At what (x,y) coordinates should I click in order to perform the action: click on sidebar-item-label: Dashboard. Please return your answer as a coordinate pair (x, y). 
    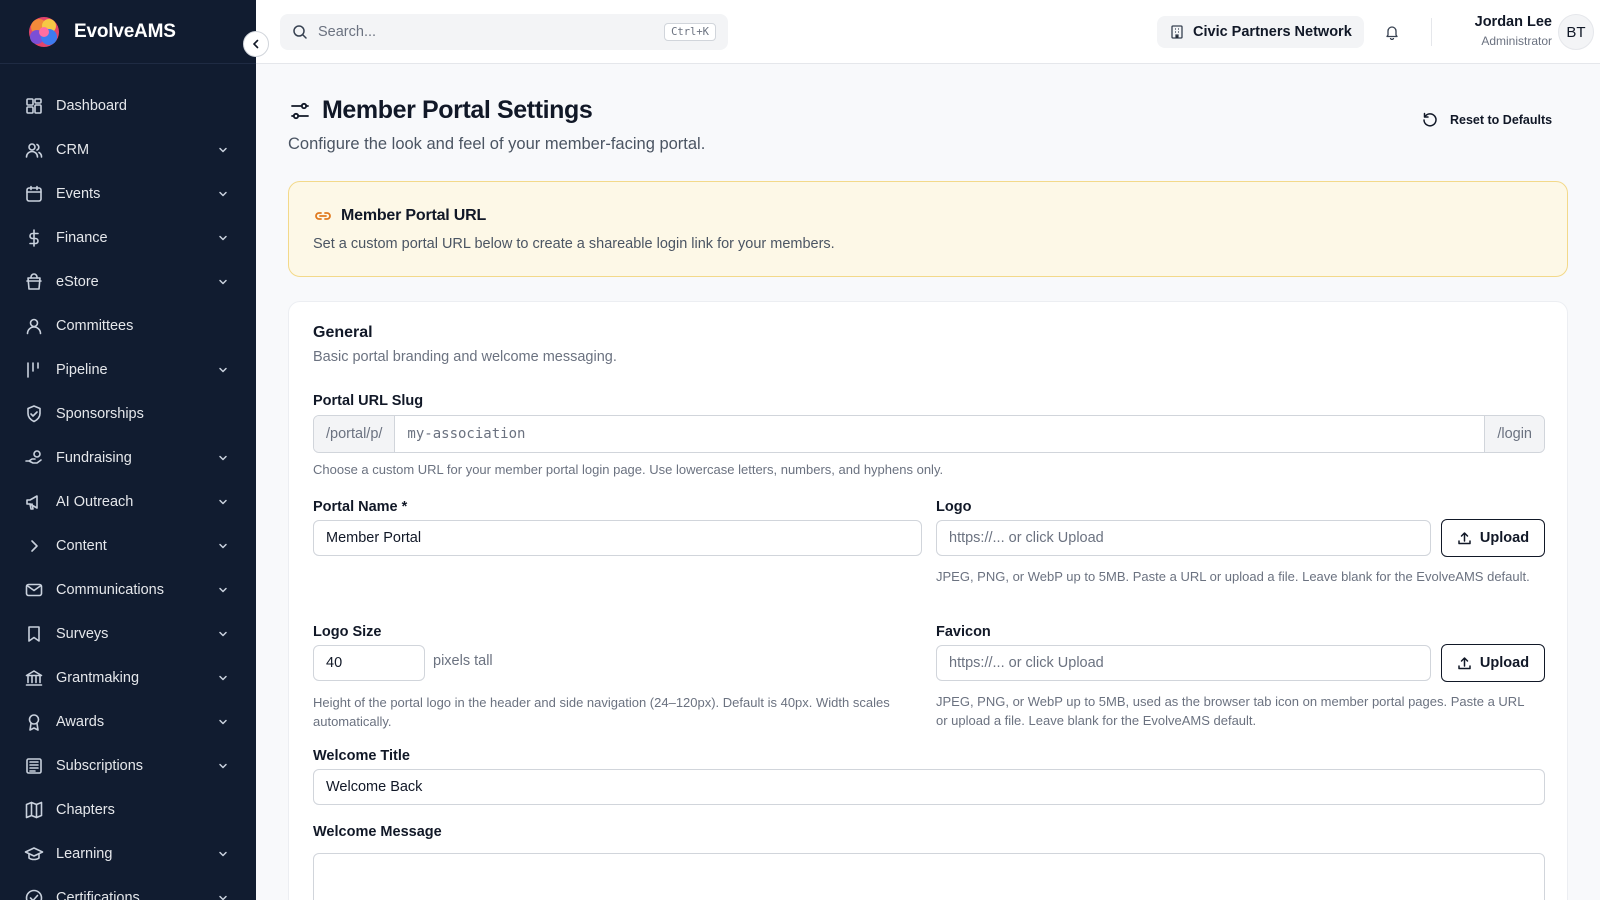
    Looking at the image, I should click on (91, 106).